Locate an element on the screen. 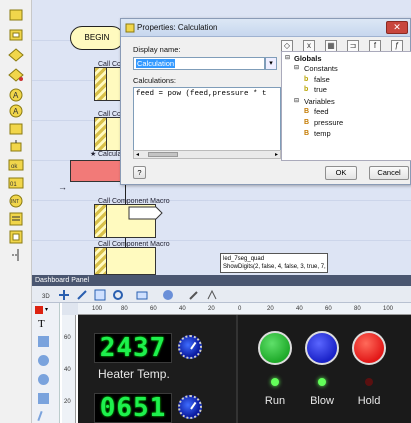 The image size is (411, 423). pen-icon is located at coordinates (82, 294).